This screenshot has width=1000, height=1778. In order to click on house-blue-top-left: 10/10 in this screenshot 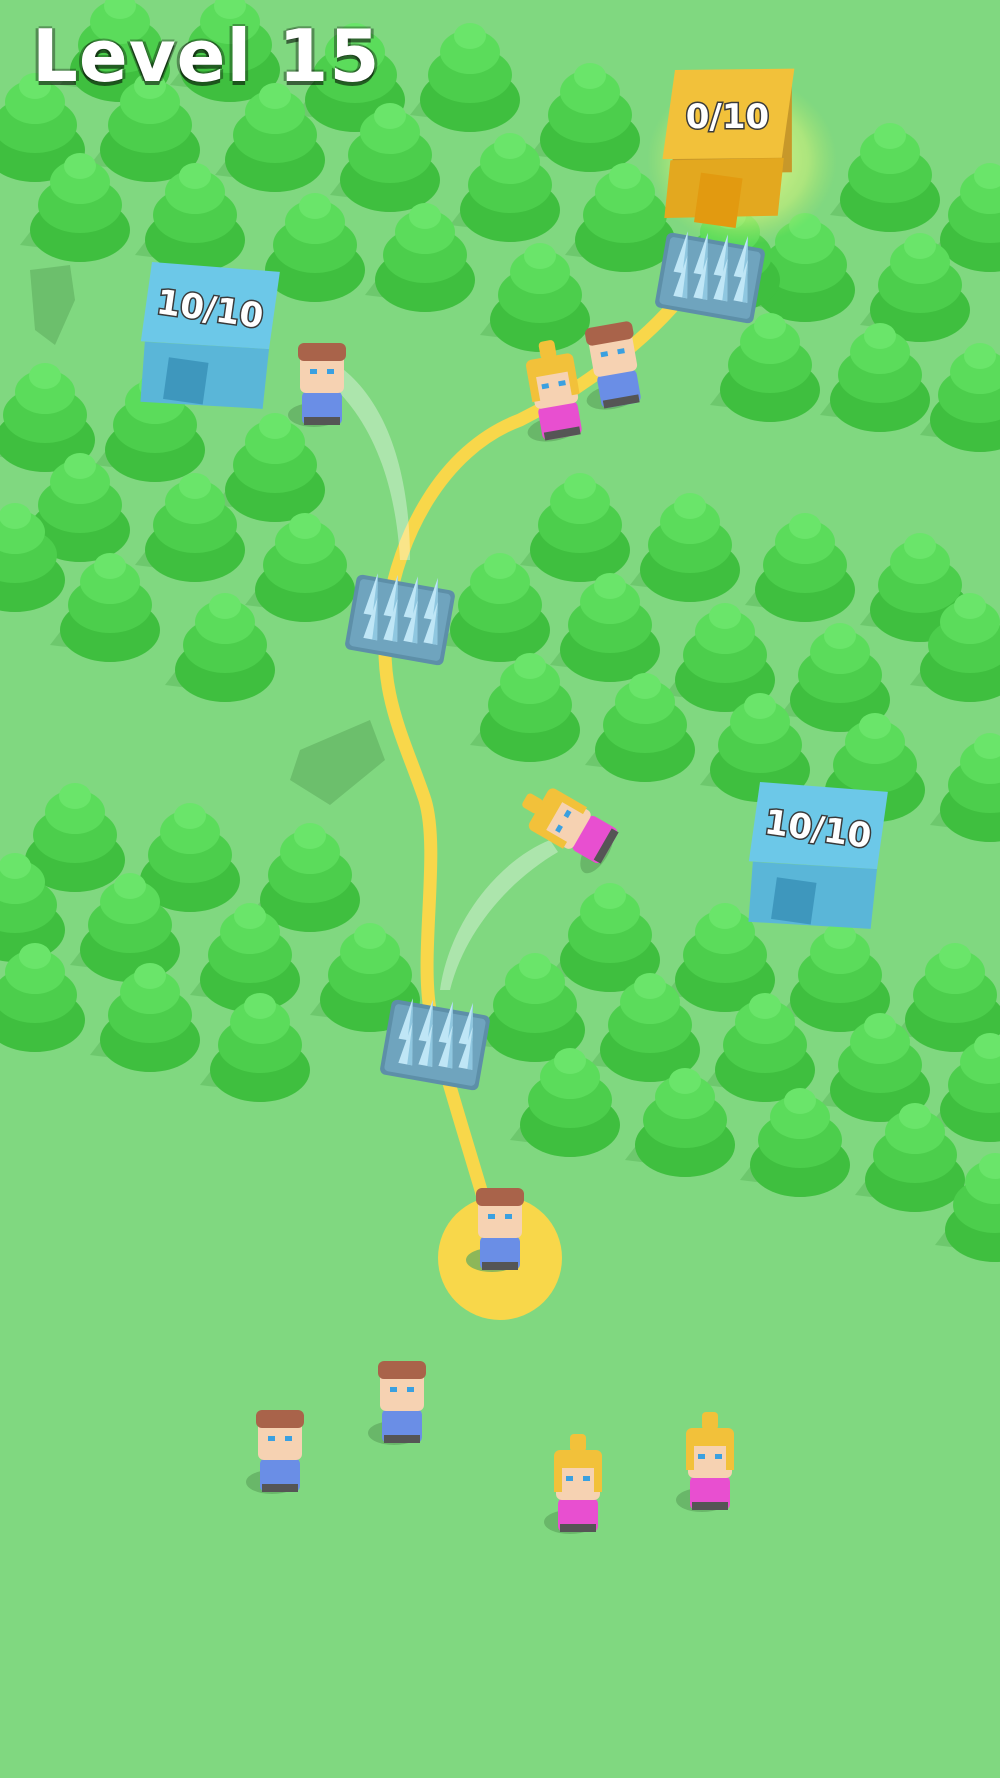, I will do `click(207, 336)`.